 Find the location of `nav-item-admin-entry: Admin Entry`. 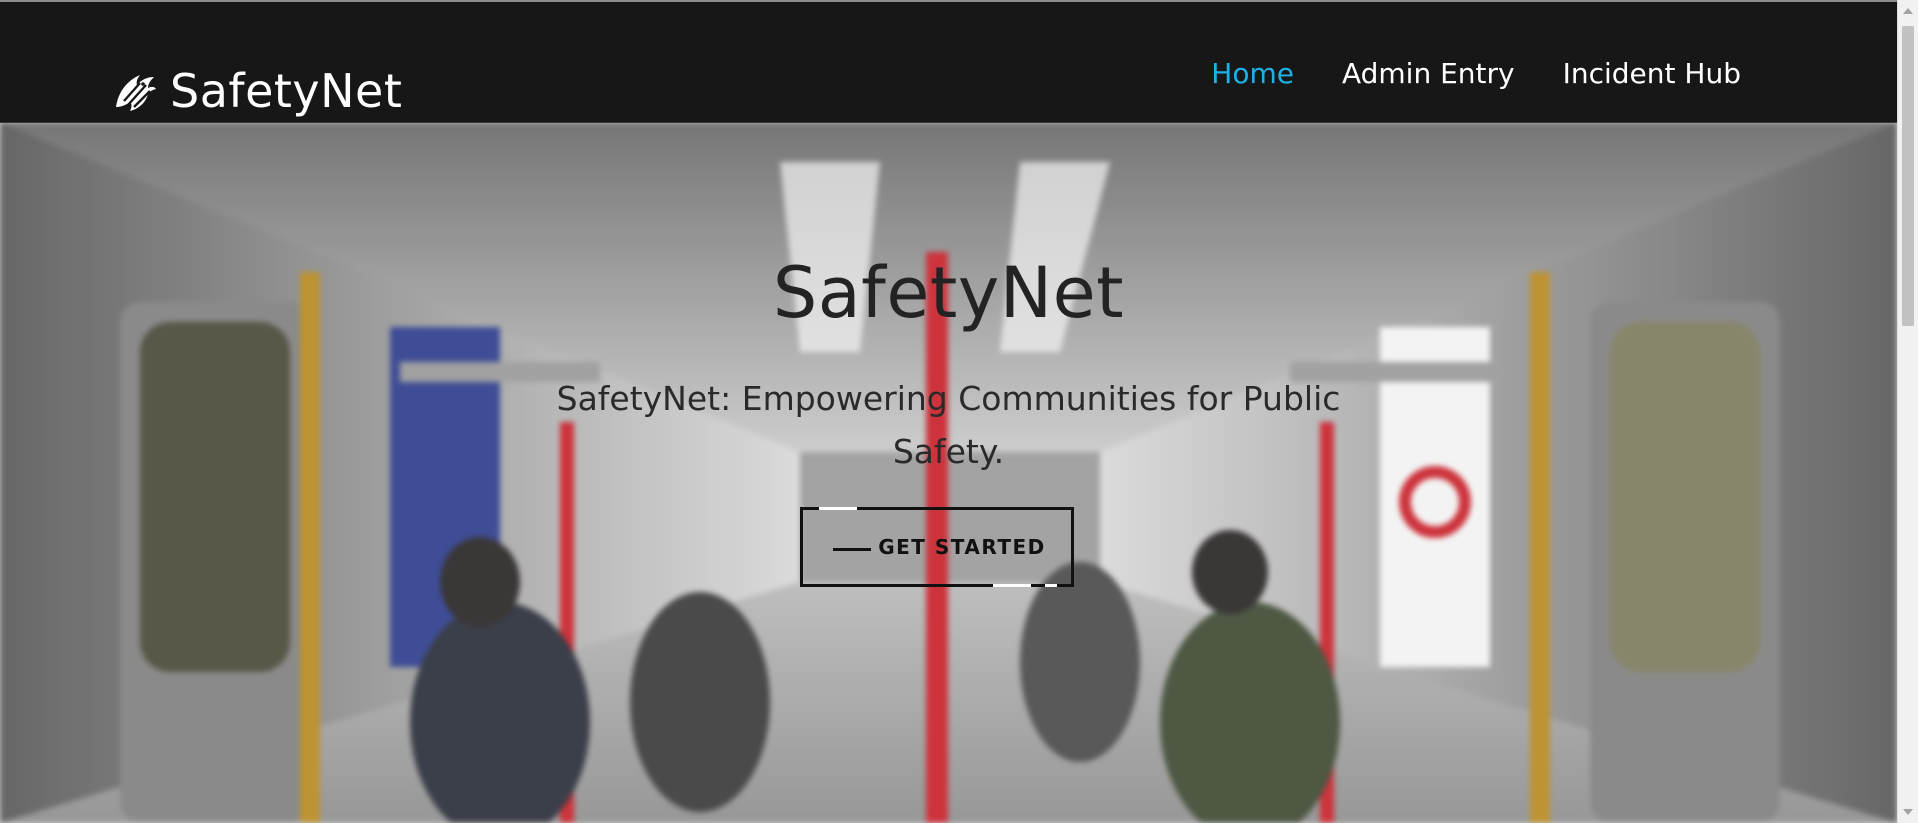

nav-item-admin-entry: Admin Entry is located at coordinates (1428, 74).